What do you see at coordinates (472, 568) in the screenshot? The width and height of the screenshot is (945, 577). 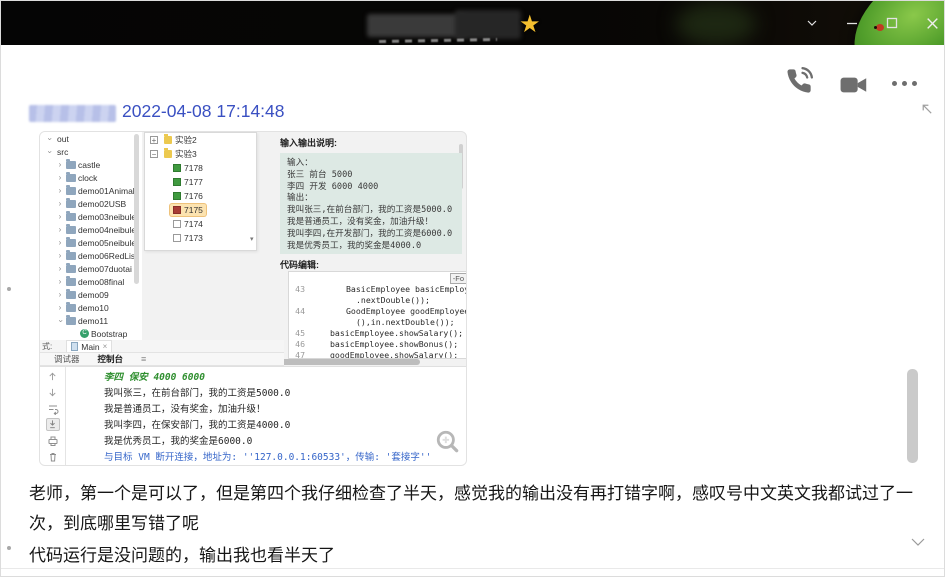 I see `input-area-divider` at bounding box center [472, 568].